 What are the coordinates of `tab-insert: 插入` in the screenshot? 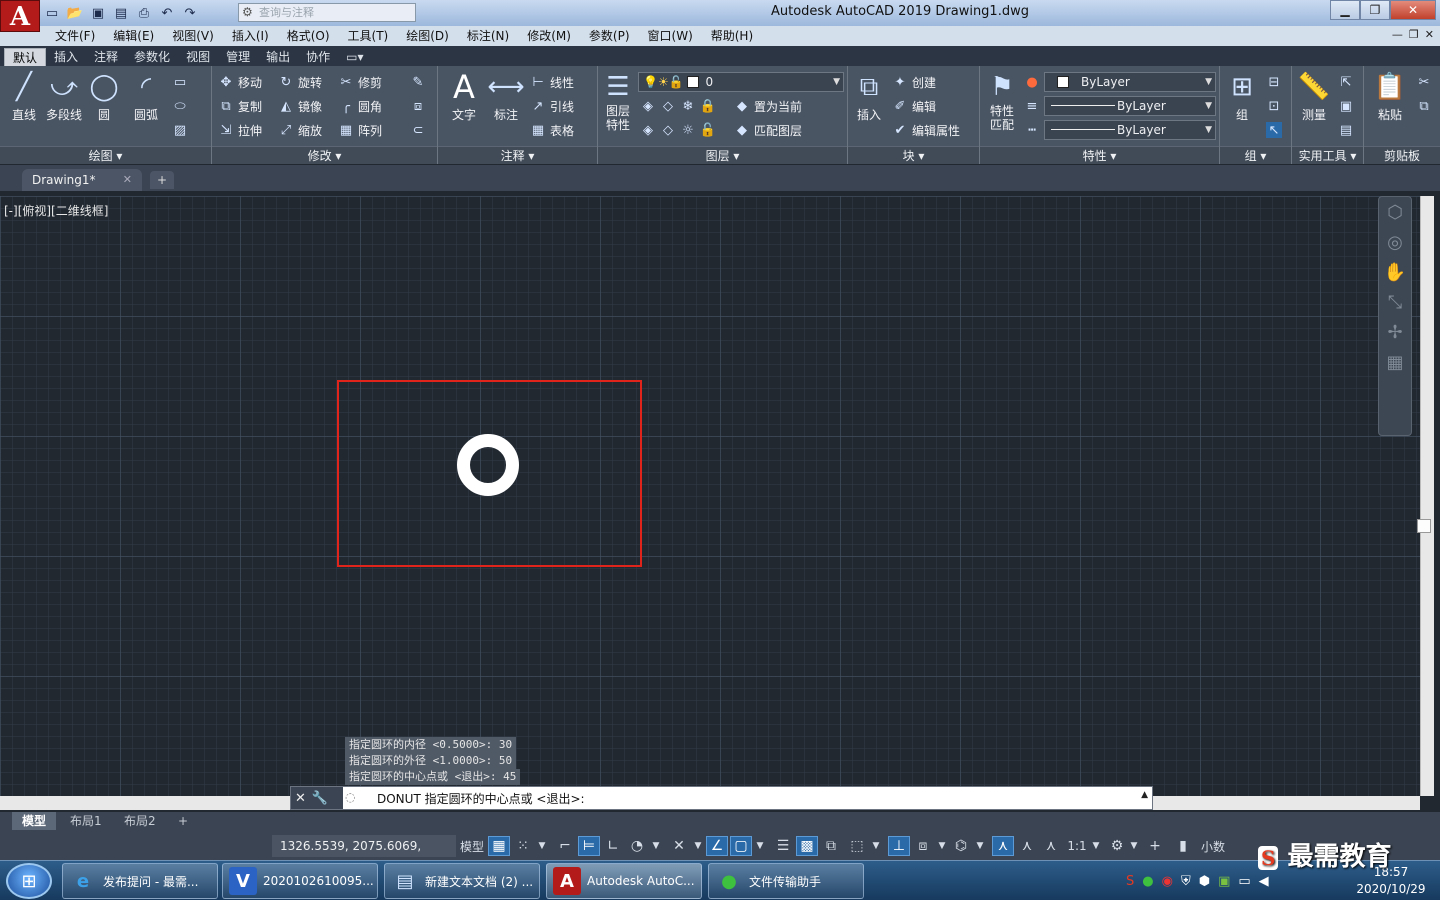 It's located at (66, 57).